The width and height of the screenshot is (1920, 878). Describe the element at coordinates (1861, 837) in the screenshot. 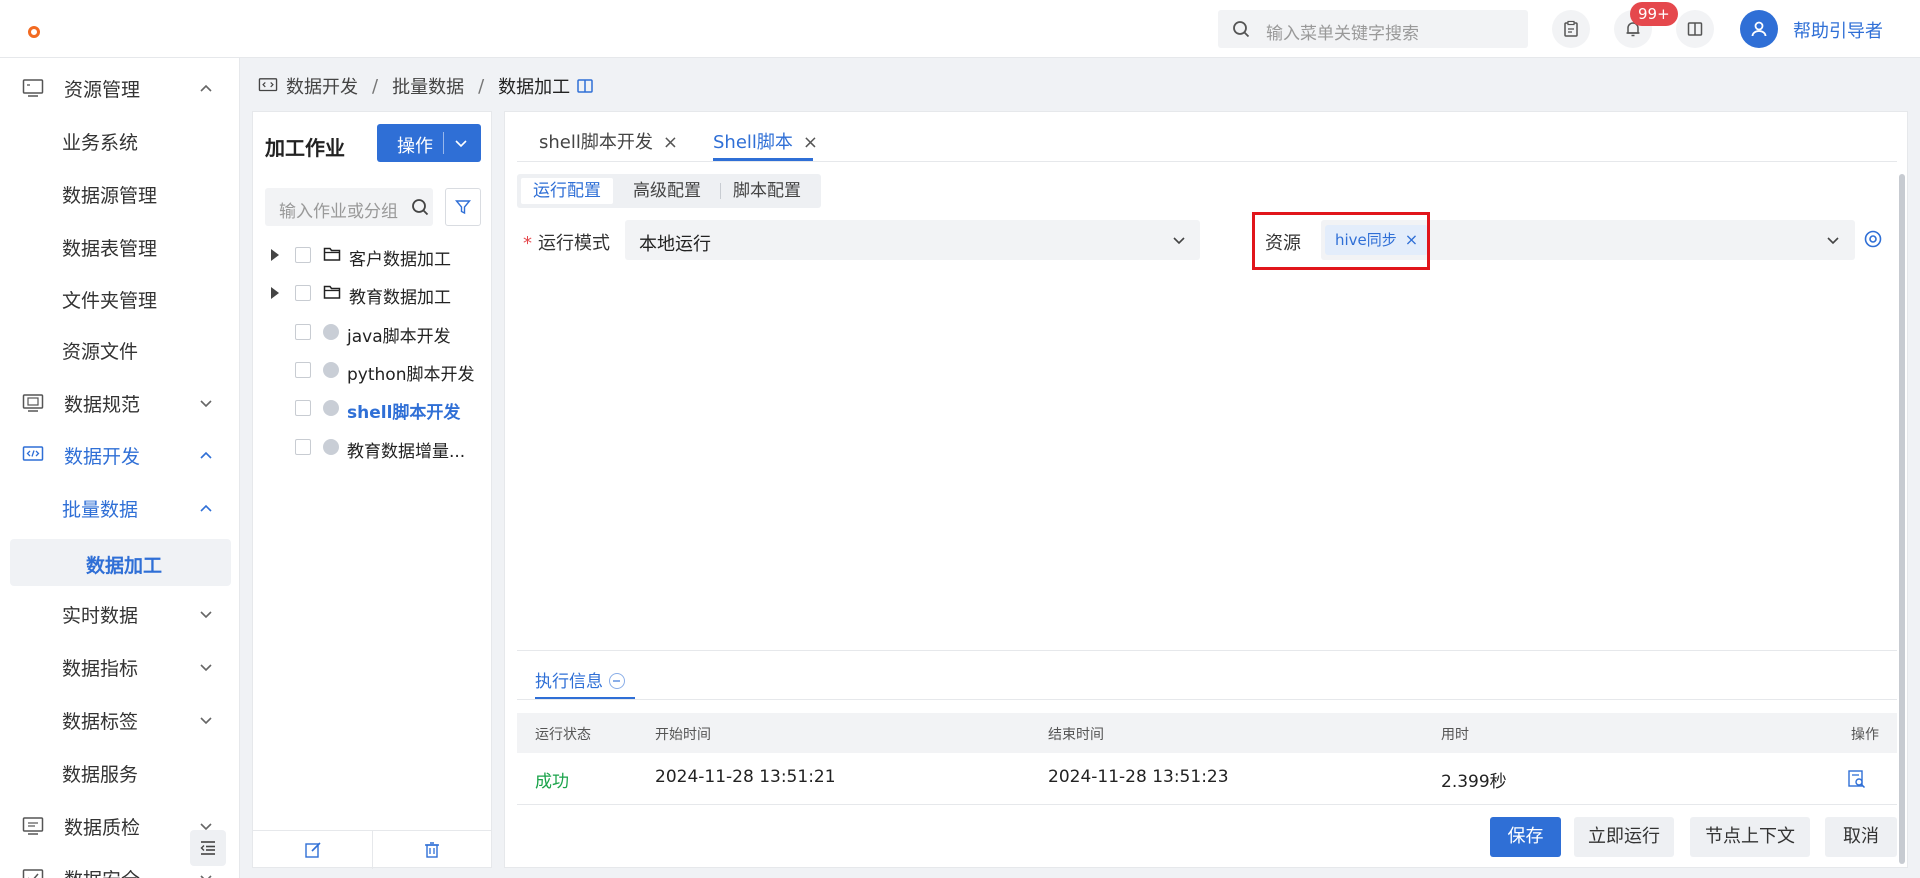

I see `cancel-button: 取消` at that location.